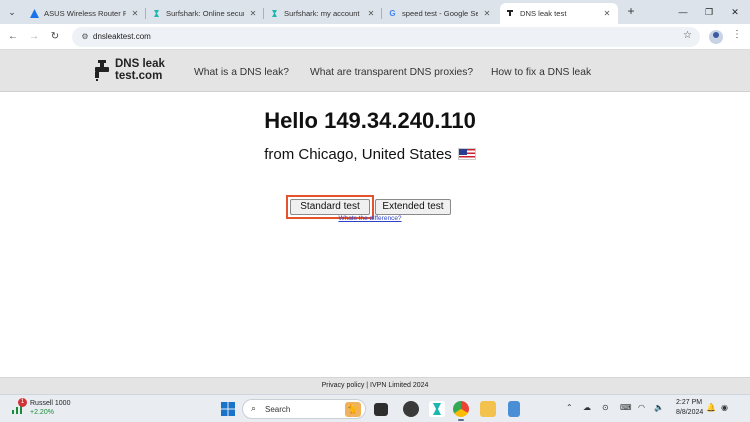 The height and width of the screenshot is (422, 750). Describe the element at coordinates (569, 407) in the screenshot. I see `chevron-up-icon: ⌃` at that location.